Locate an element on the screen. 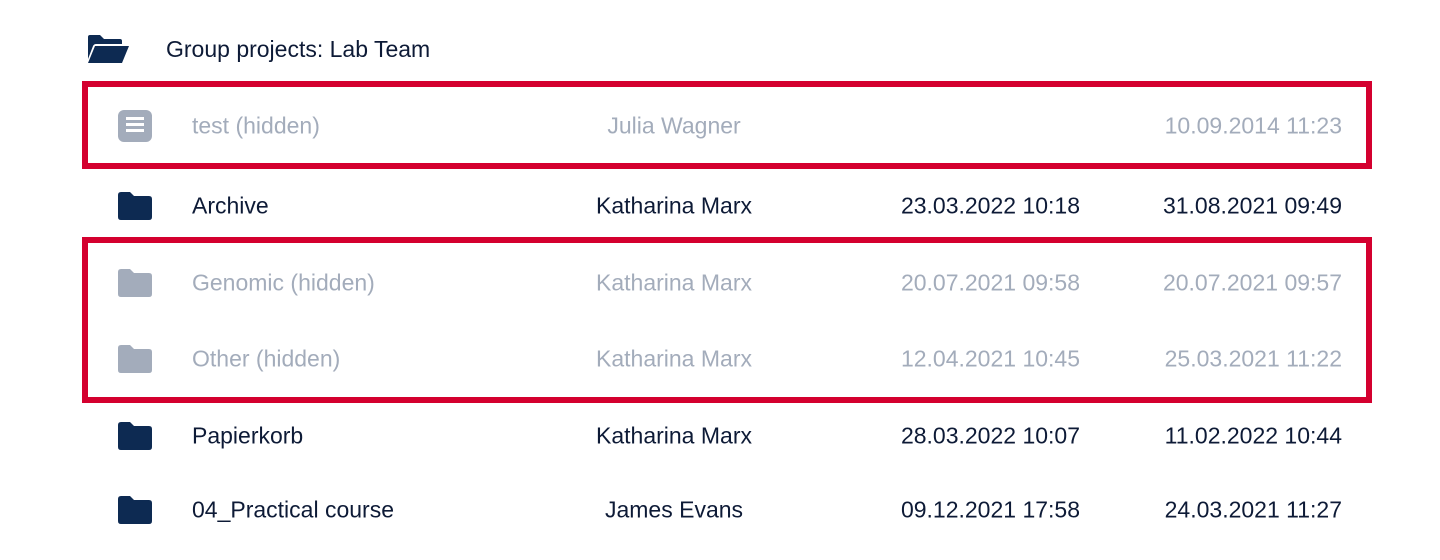  file-name: Archive is located at coordinates (230, 206).